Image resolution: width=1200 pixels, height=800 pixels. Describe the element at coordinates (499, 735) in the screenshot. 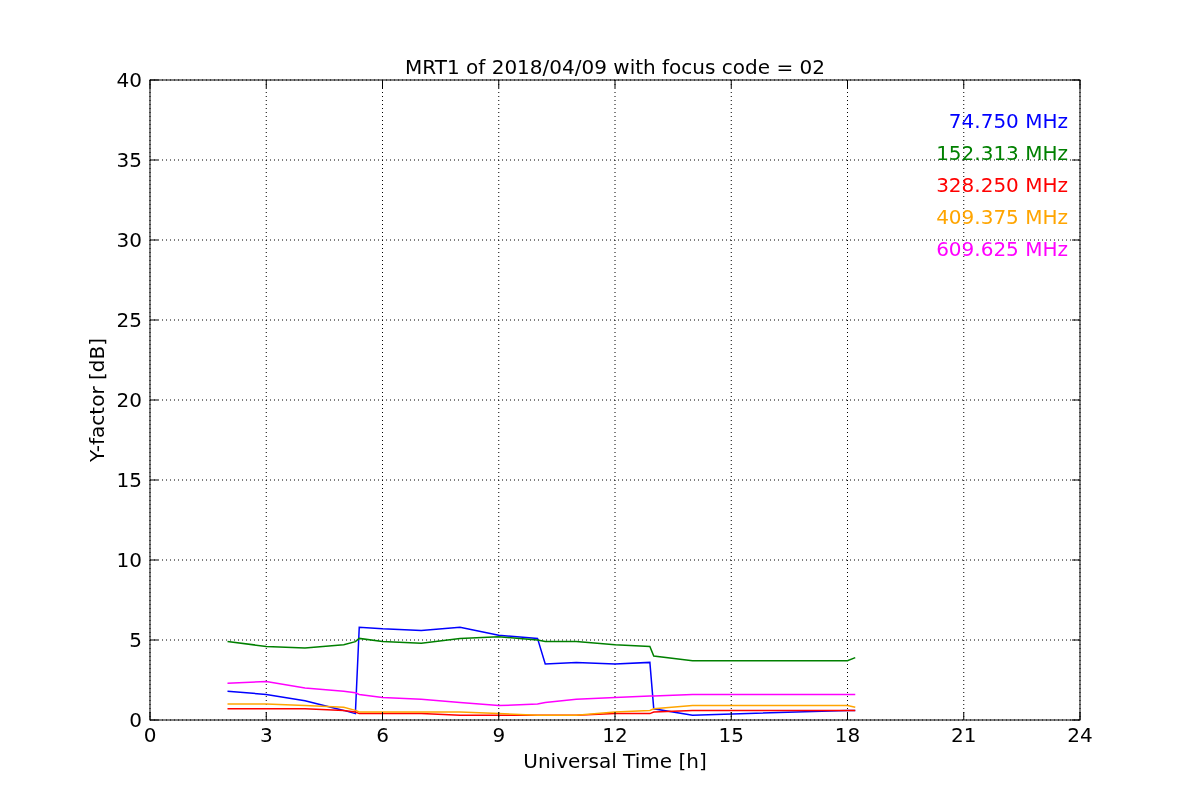

I see `tick-label: 9` at that location.